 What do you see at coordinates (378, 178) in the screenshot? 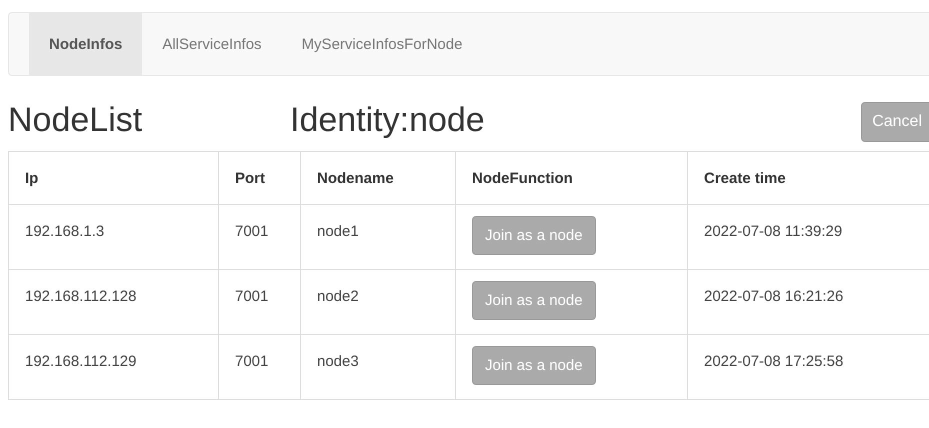
I see `column-header: Nodename` at bounding box center [378, 178].